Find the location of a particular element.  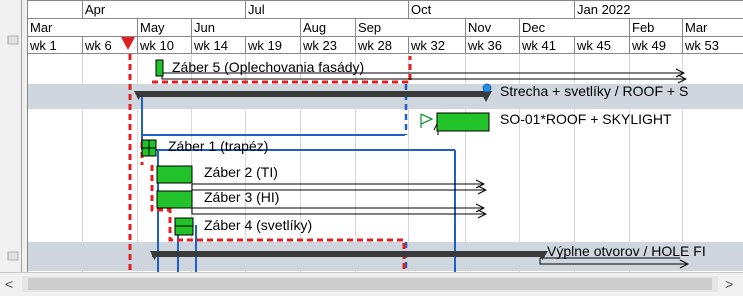

week-label-10: wk 10 is located at coordinates (156, 45).